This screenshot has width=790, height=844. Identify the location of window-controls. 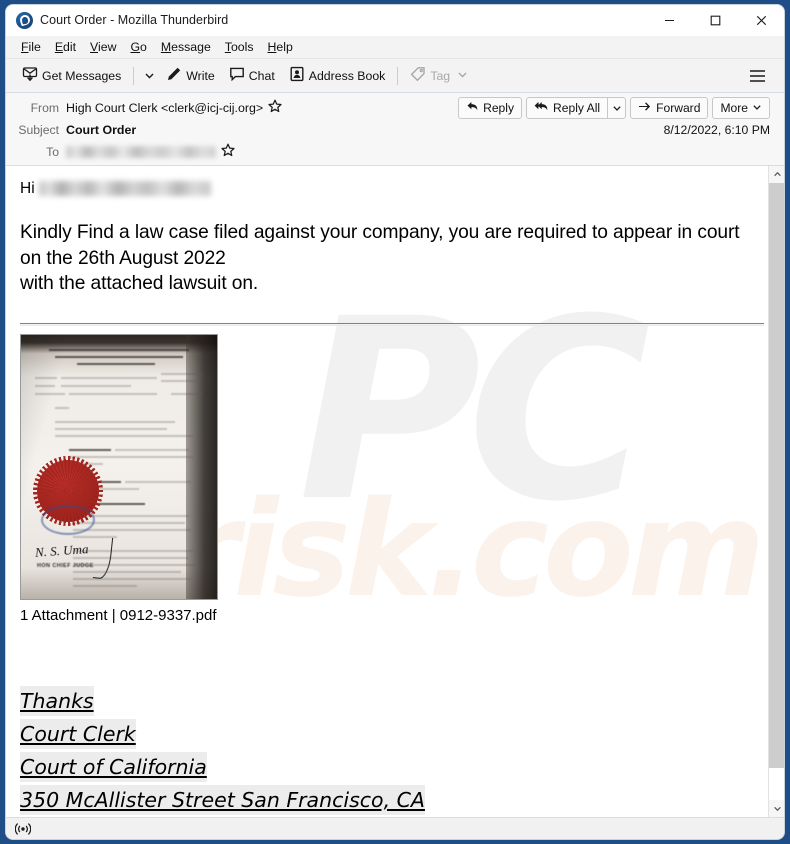
(715, 20).